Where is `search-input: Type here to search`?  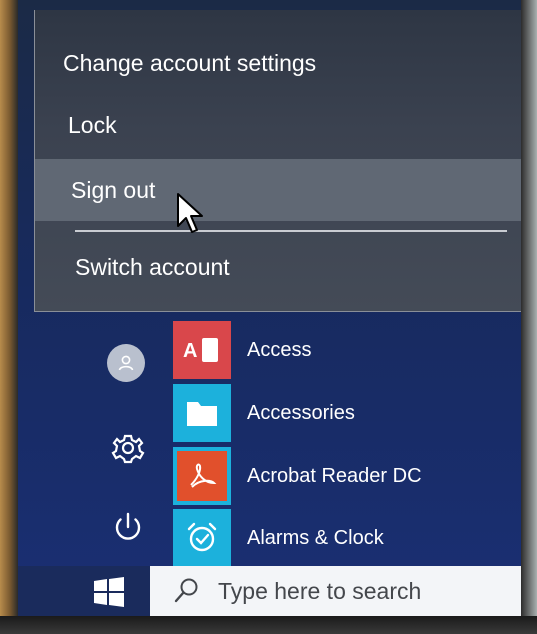
search-input: Type here to search is located at coordinates (335, 591).